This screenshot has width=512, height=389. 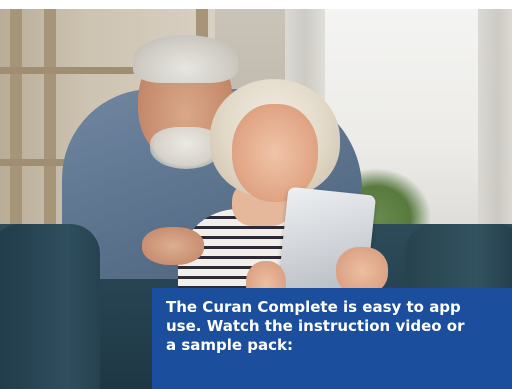 What do you see at coordinates (315, 326) in the screenshot?
I see `caption-line-2: use. Watch the instruction video or` at bounding box center [315, 326].